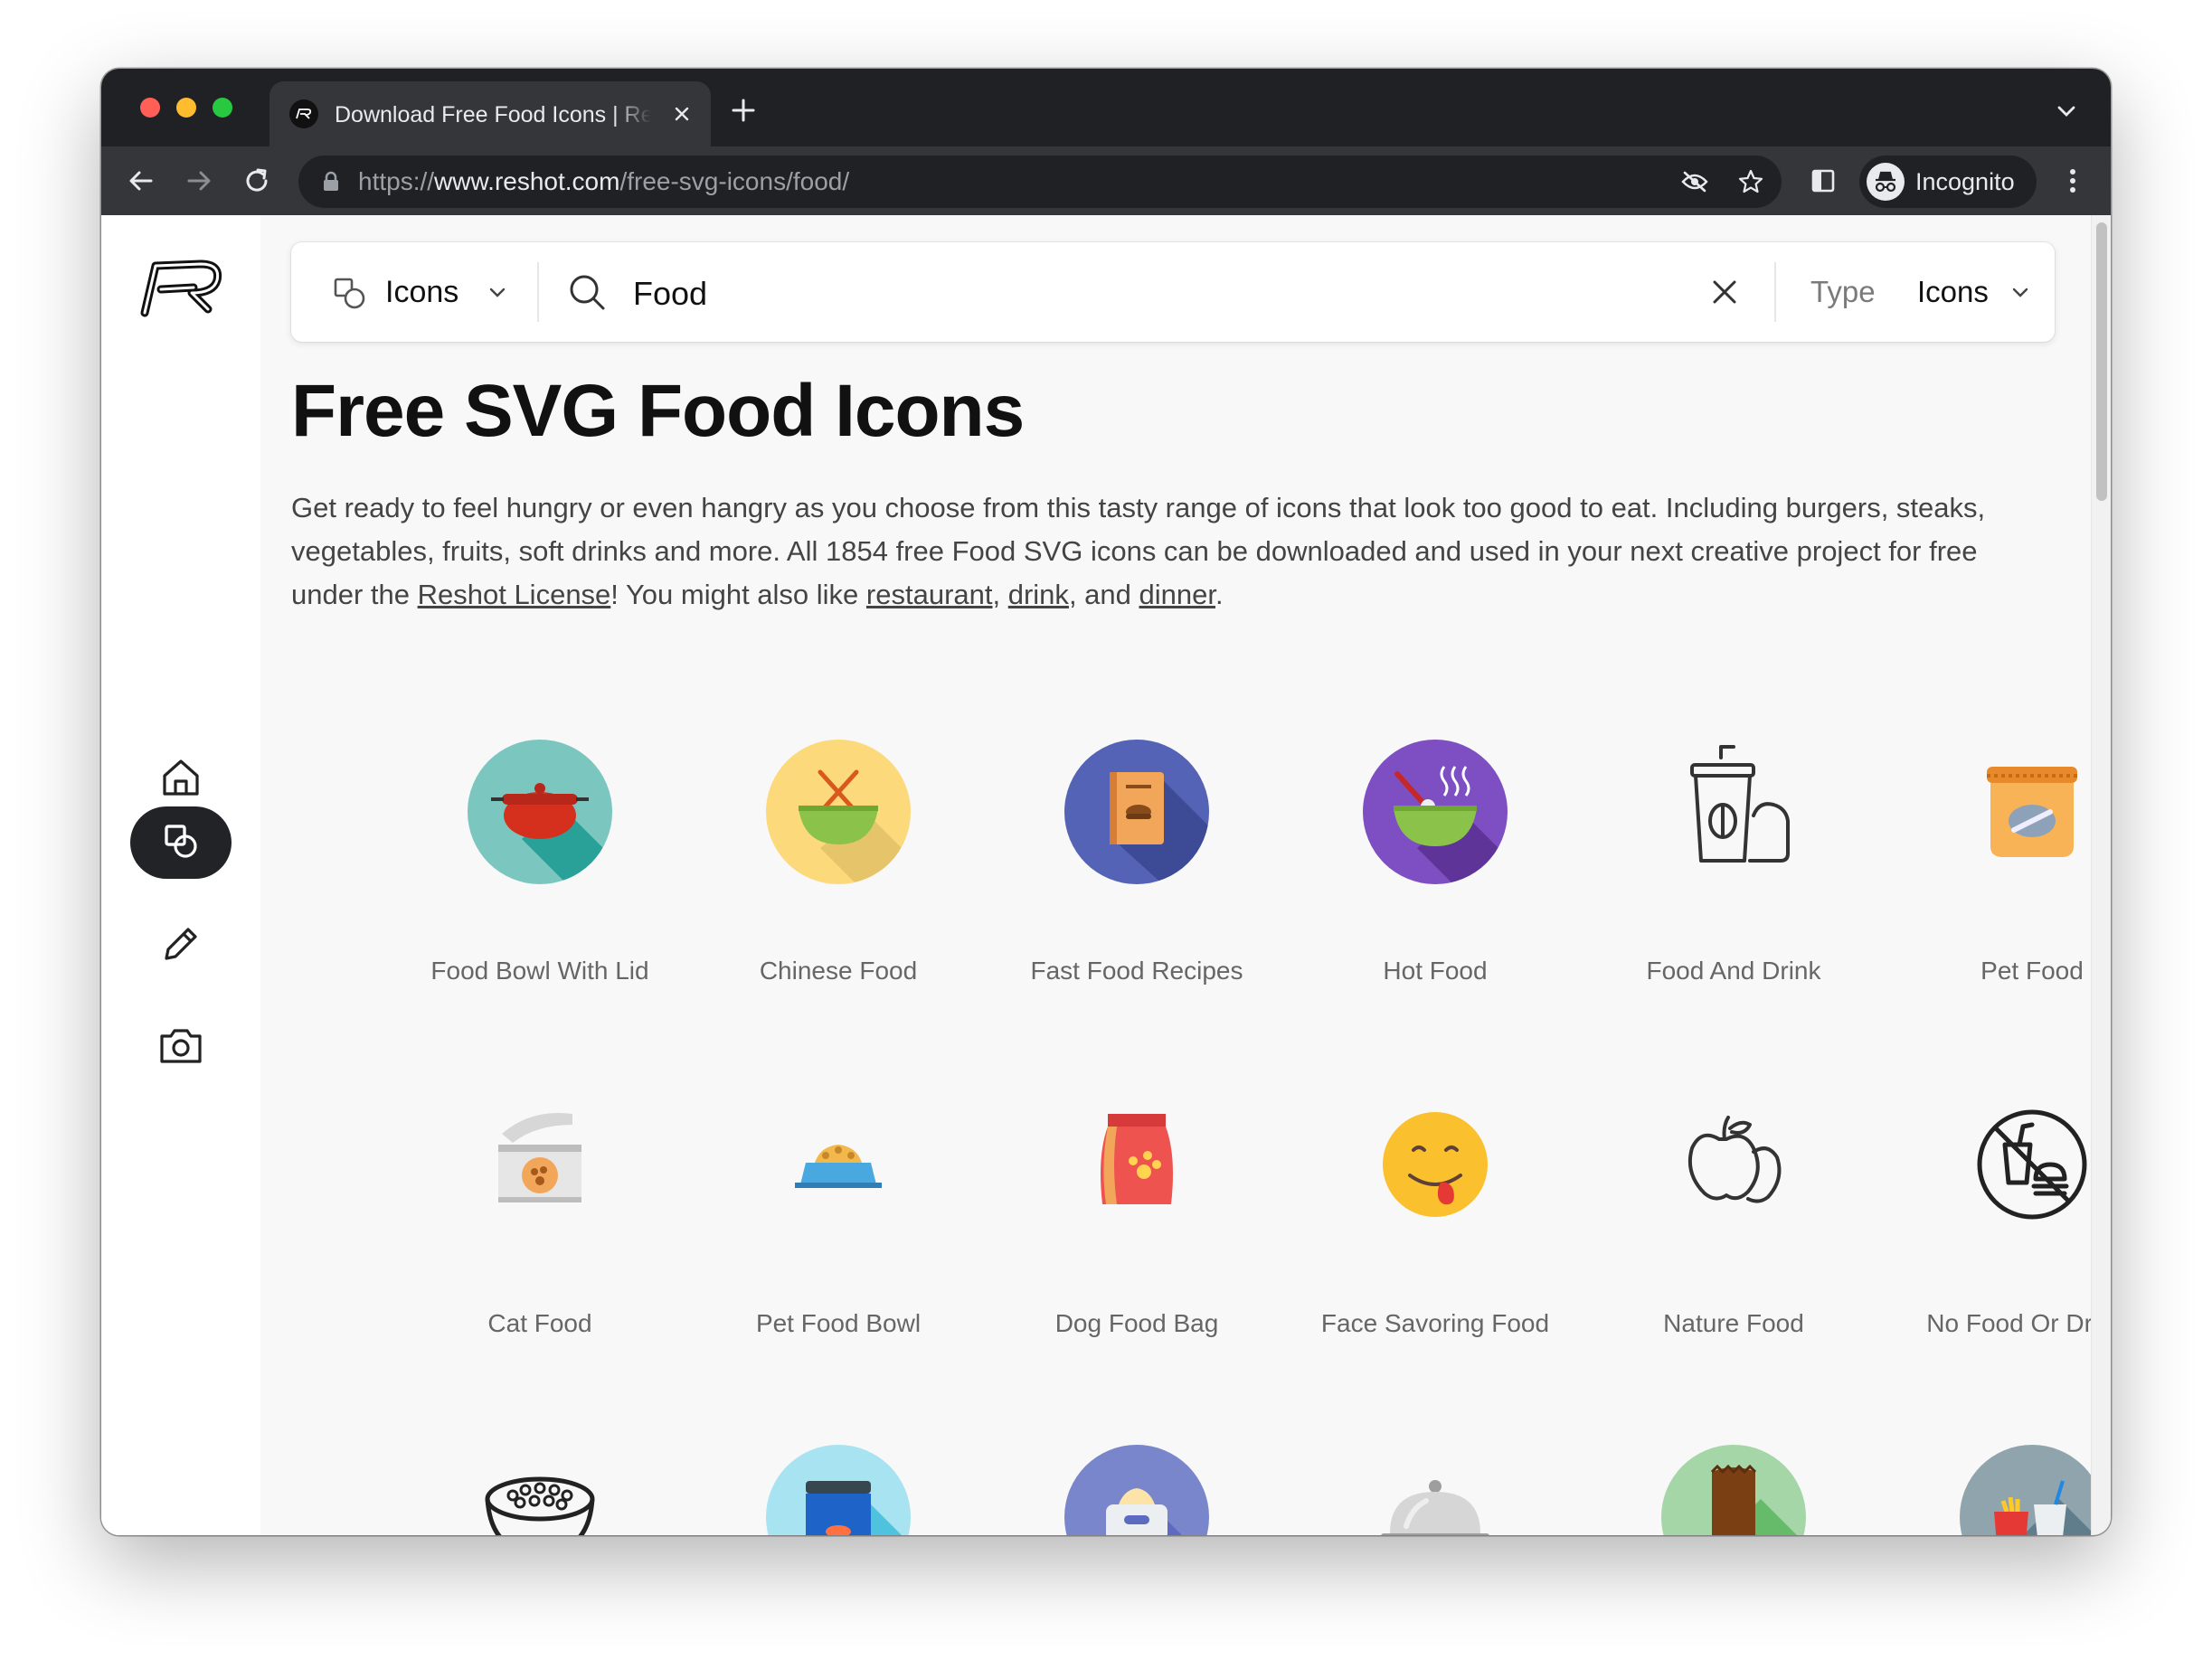  What do you see at coordinates (670, 294) in the screenshot?
I see `search-input: Food` at bounding box center [670, 294].